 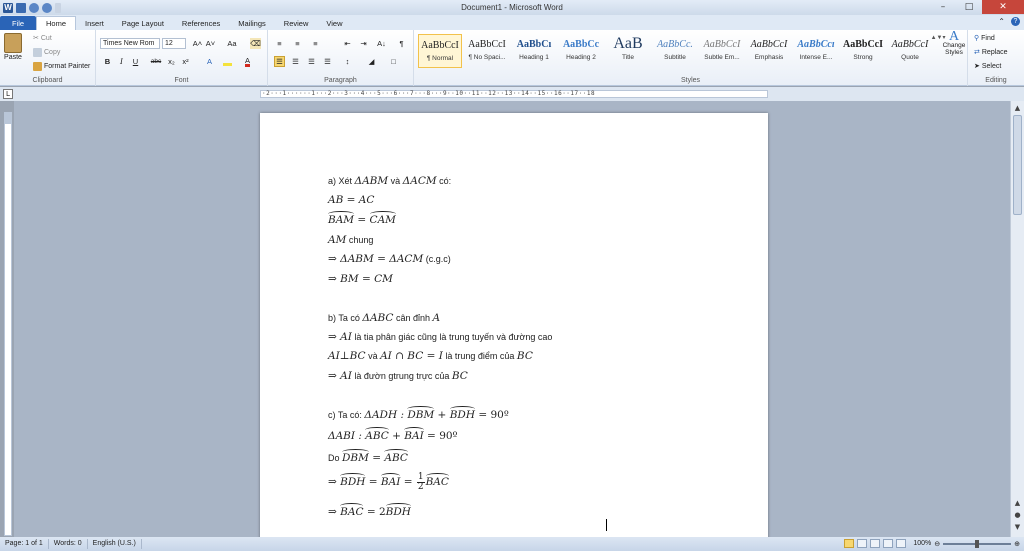 I want to click on quick-access-toolbar: W, so click(x=30, y=7).